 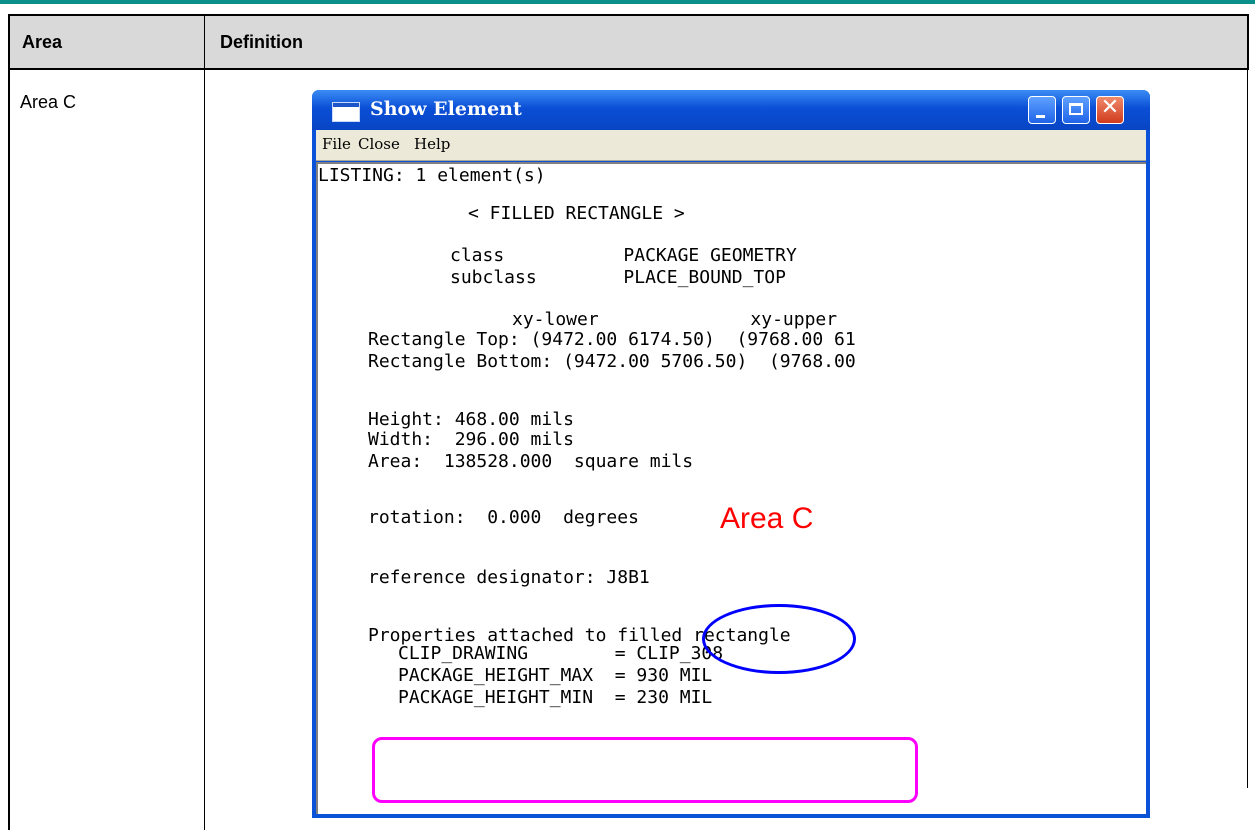 What do you see at coordinates (432, 175) in the screenshot?
I see `listing-line: LISTING: 1 element(s)` at bounding box center [432, 175].